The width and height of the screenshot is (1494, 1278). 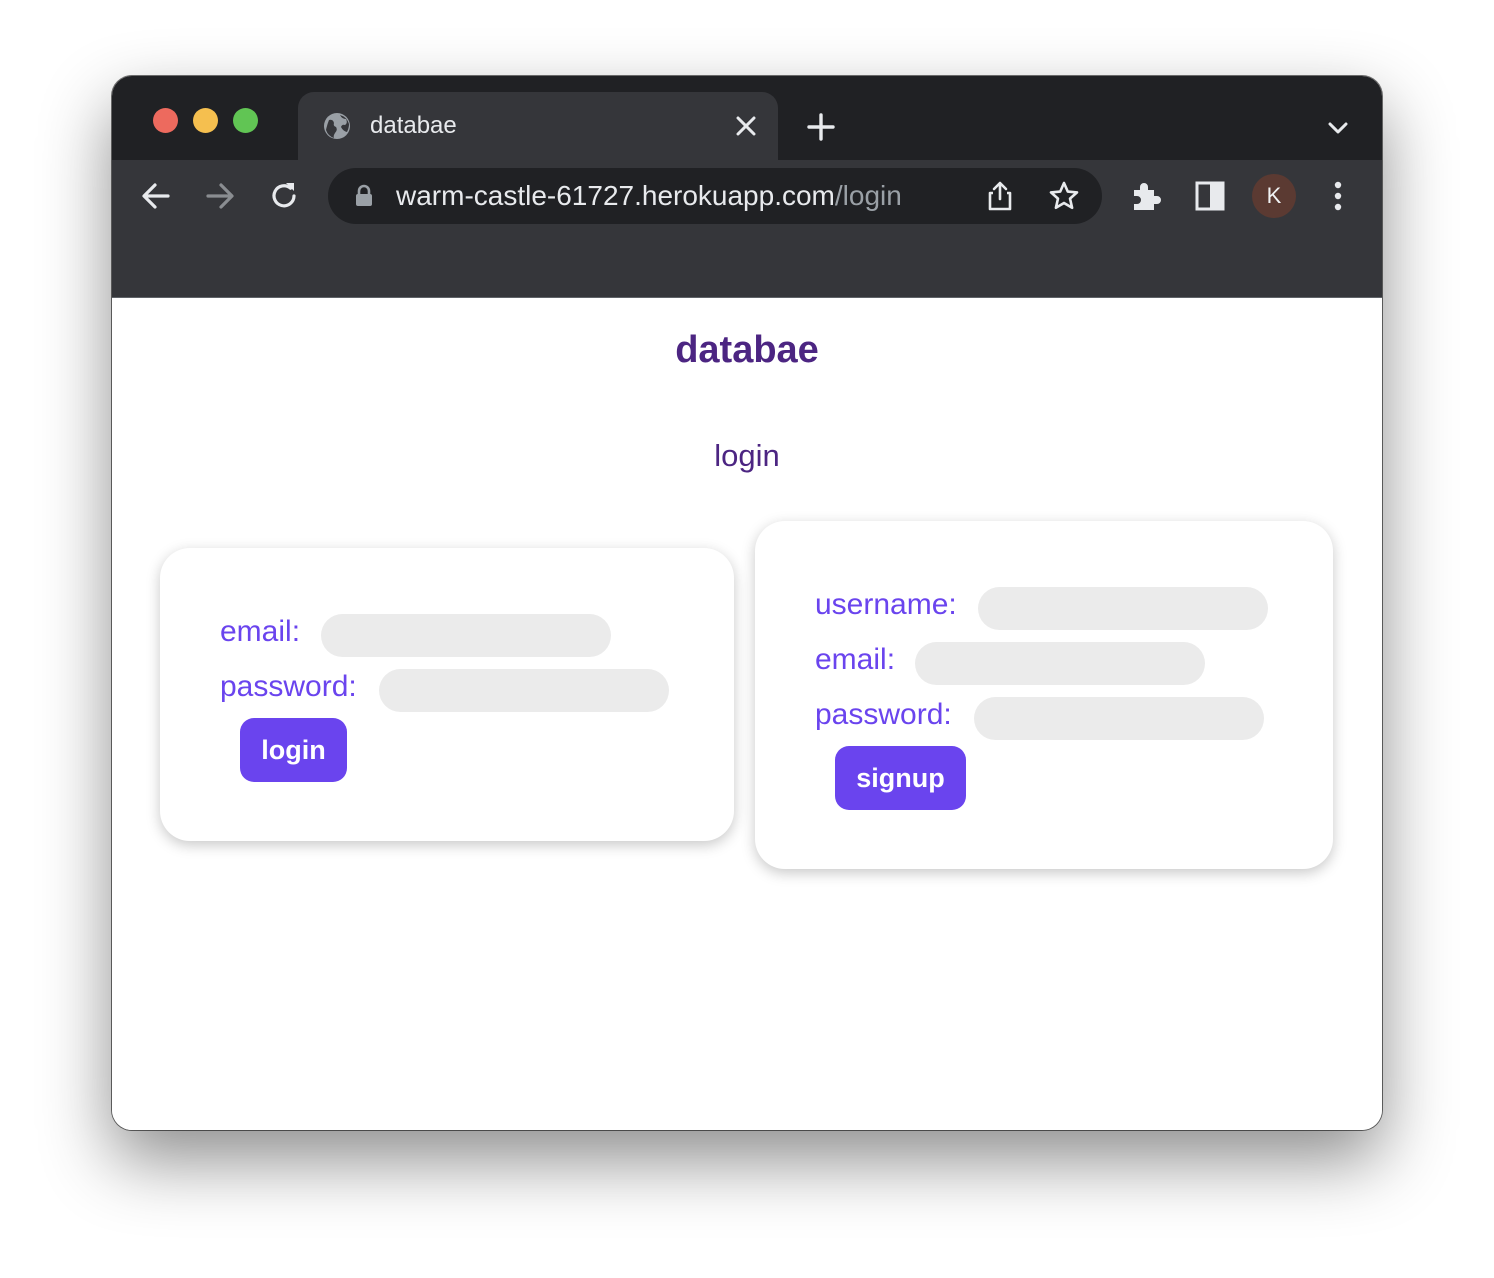 I want to click on url-path: /login, so click(x=868, y=195).